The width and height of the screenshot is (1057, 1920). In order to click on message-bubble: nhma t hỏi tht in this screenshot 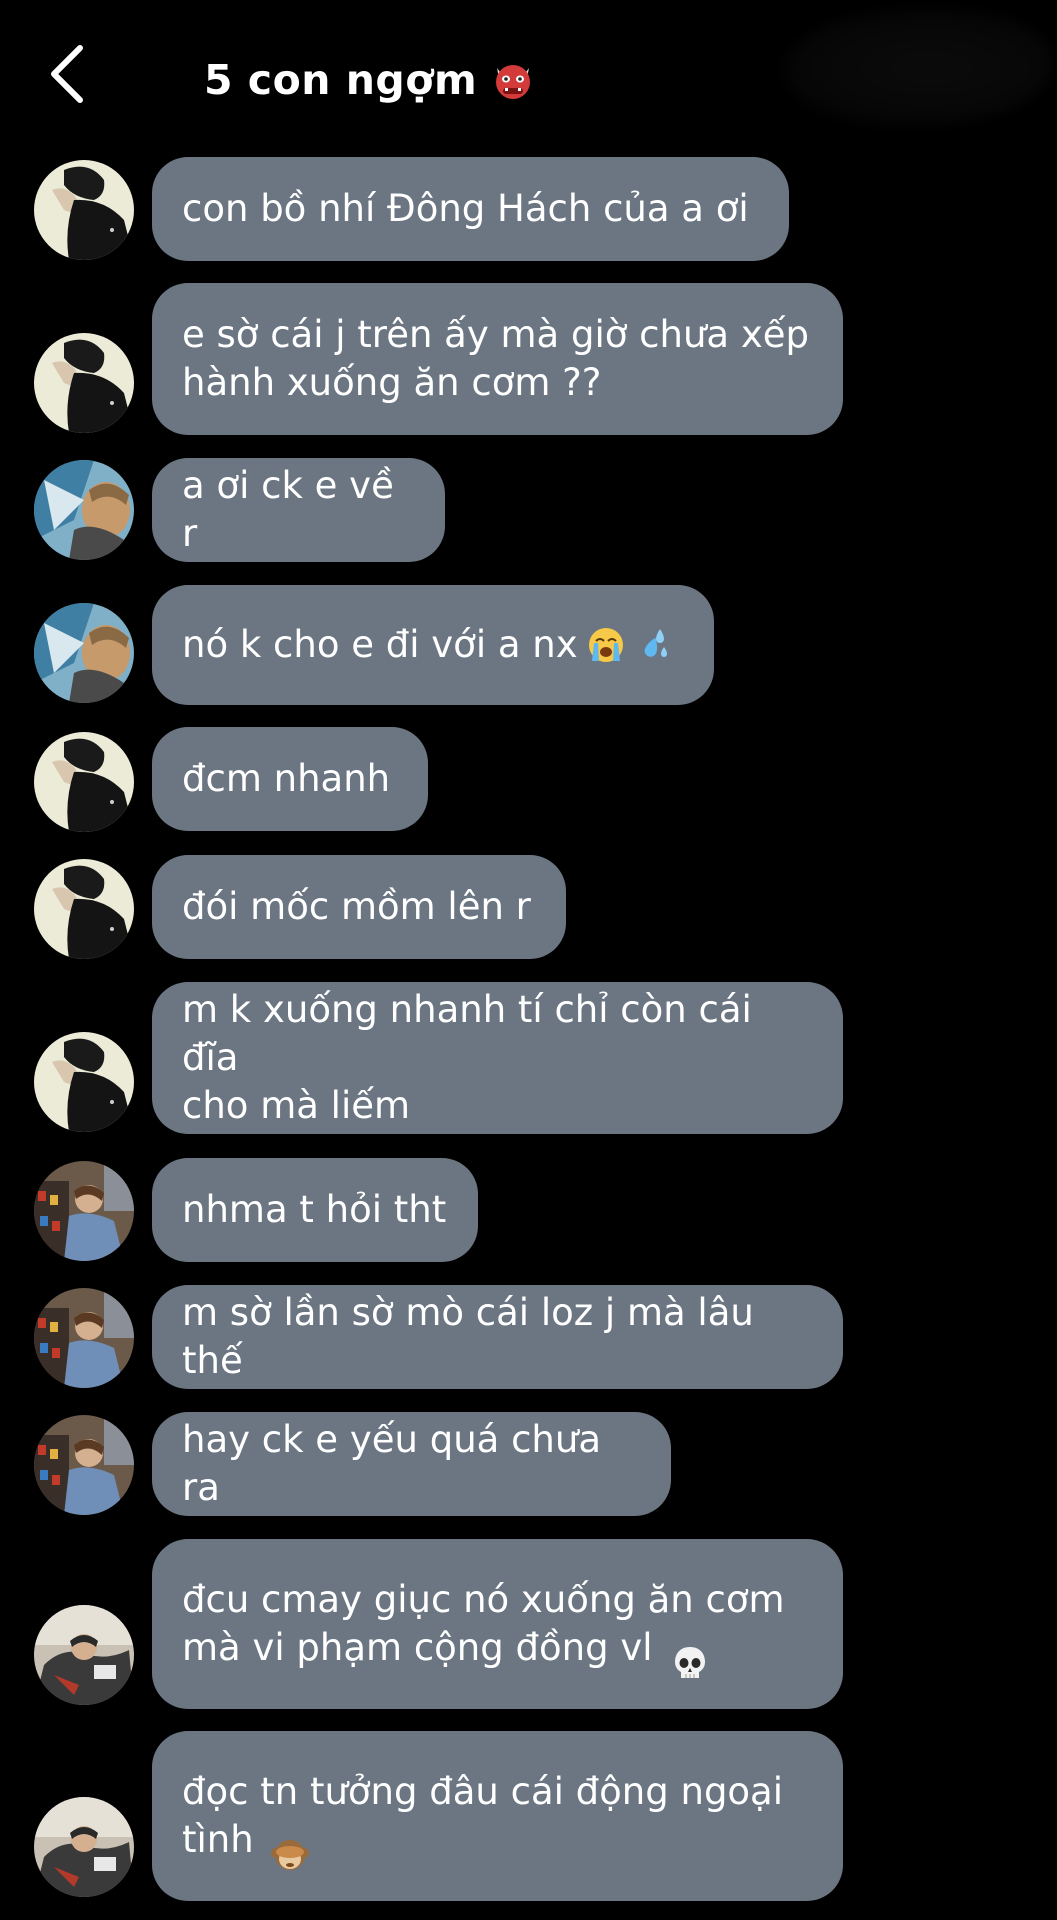, I will do `click(315, 1210)`.